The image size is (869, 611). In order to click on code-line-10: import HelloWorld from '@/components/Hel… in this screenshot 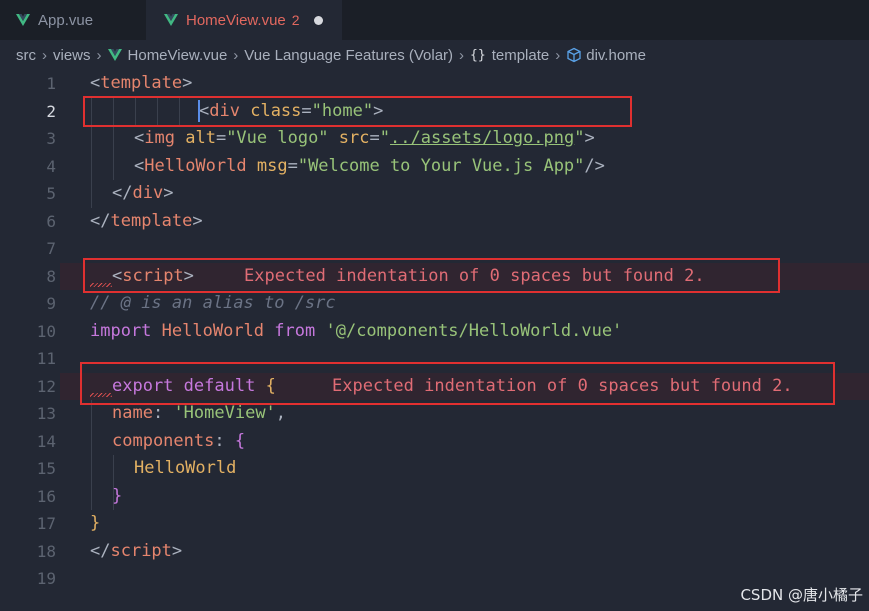, I will do `click(356, 330)`.